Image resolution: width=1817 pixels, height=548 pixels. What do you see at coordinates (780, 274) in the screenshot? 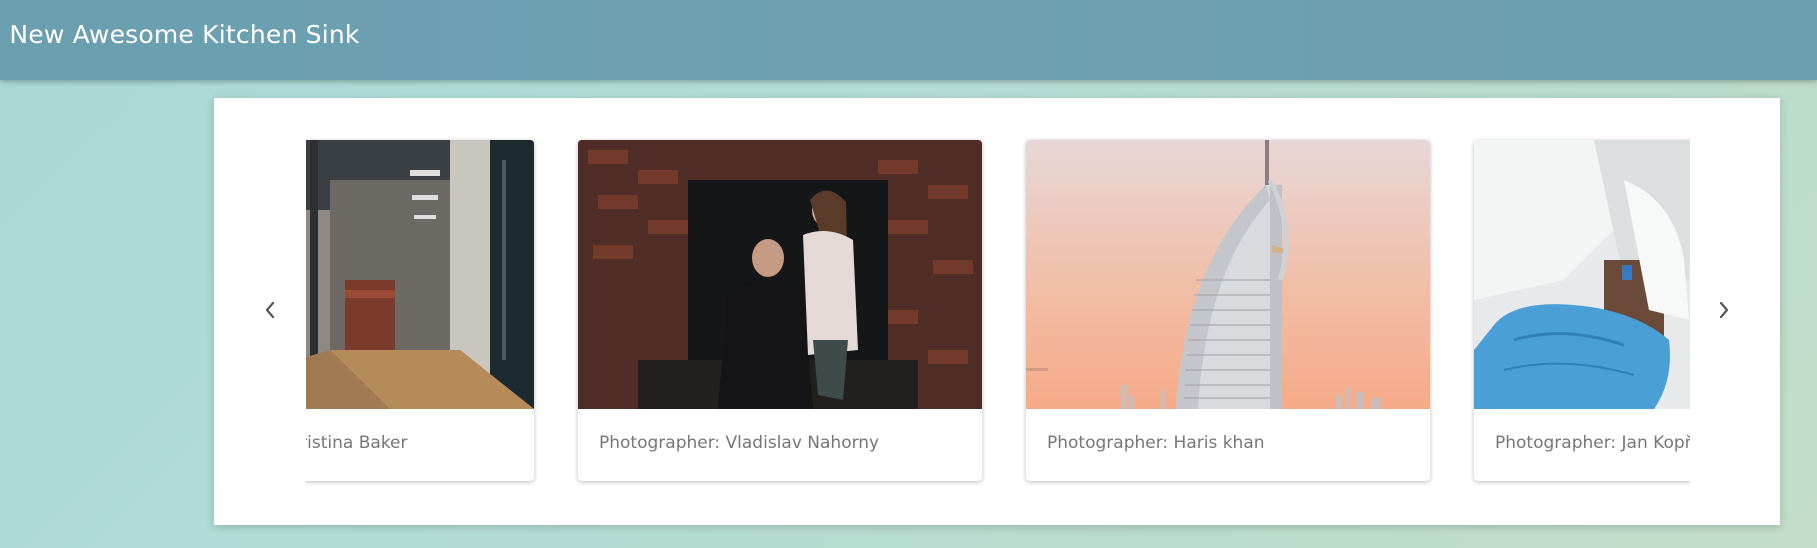
I see `fireplace-portrait-photo` at bounding box center [780, 274].